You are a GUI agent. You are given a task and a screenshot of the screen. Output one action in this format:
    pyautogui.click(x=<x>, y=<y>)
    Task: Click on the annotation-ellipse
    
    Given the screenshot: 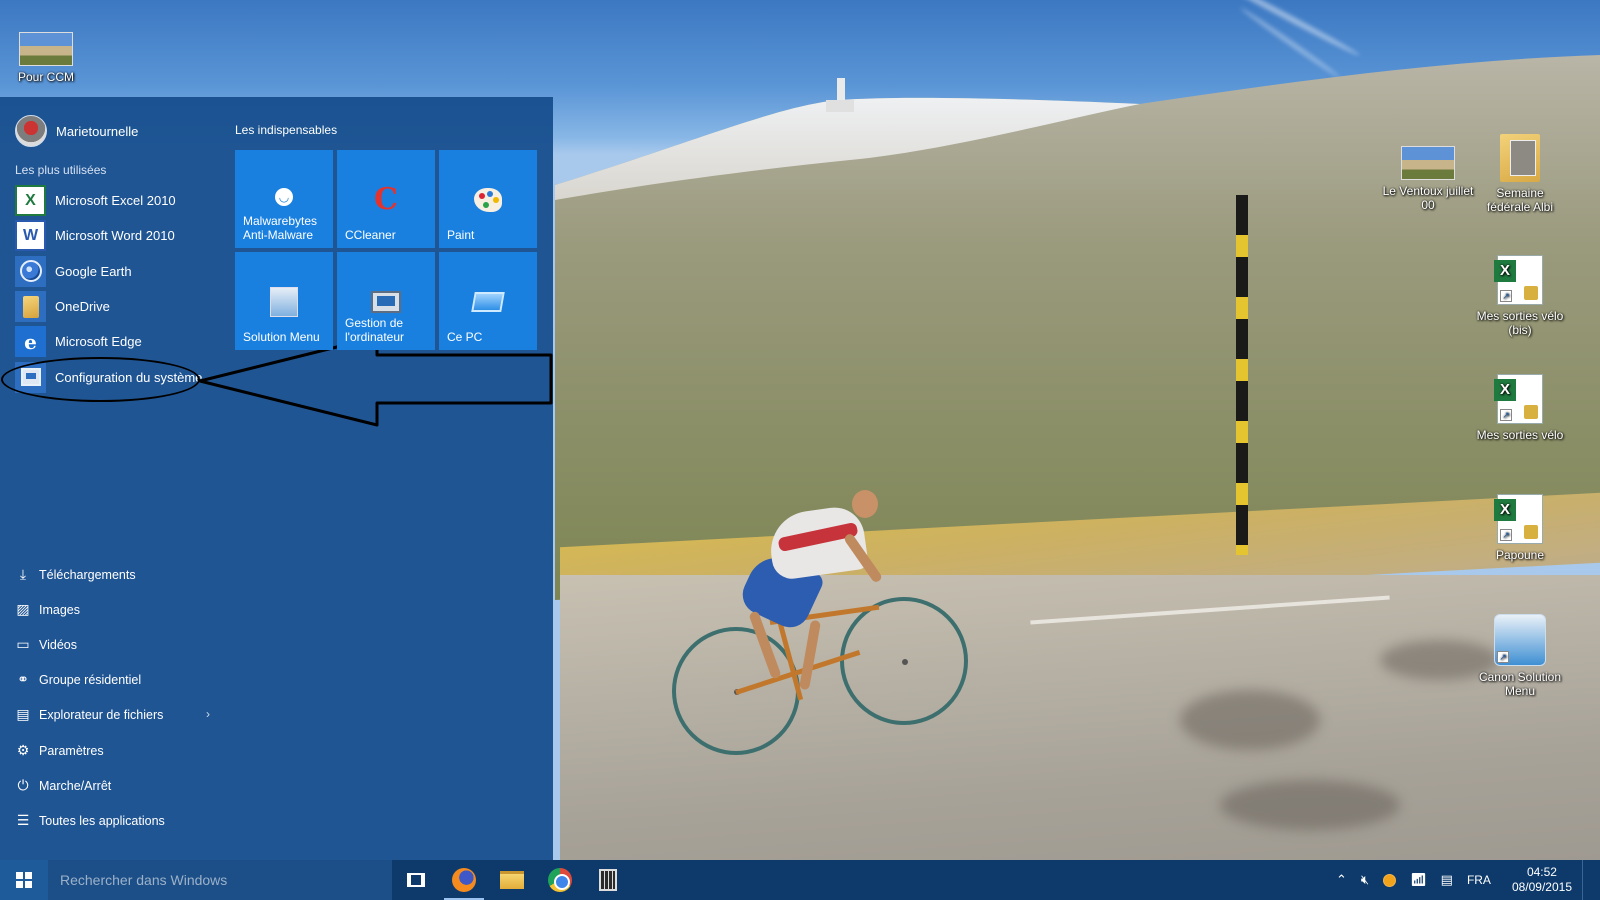 What is the action you would take?
    pyautogui.click(x=100, y=379)
    